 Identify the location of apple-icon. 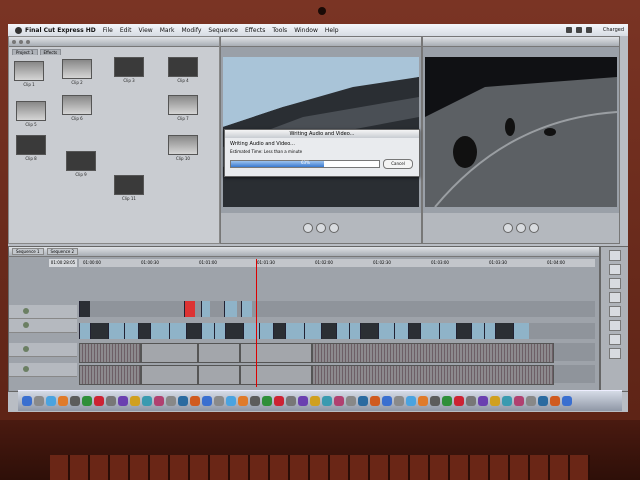
(18, 30).